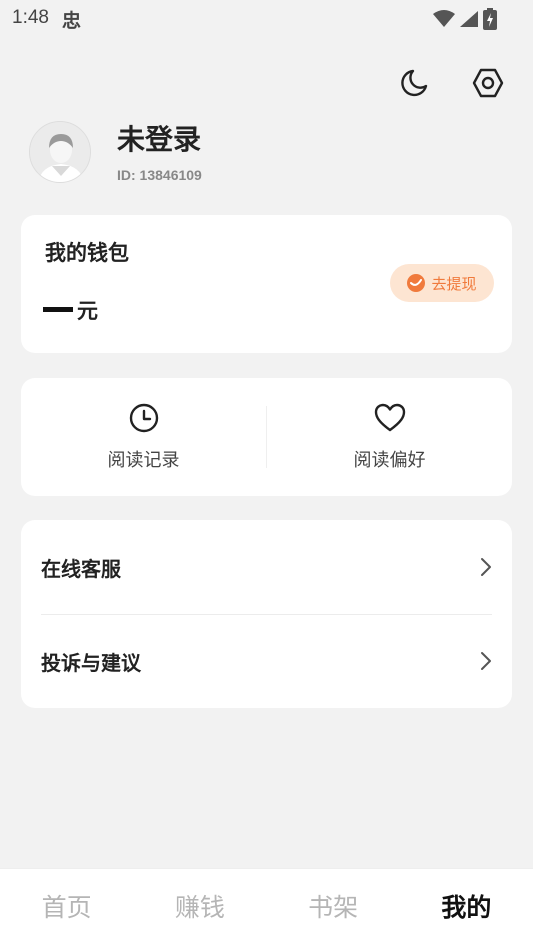  I want to click on wallet-amount-placeholder, so click(58, 309).